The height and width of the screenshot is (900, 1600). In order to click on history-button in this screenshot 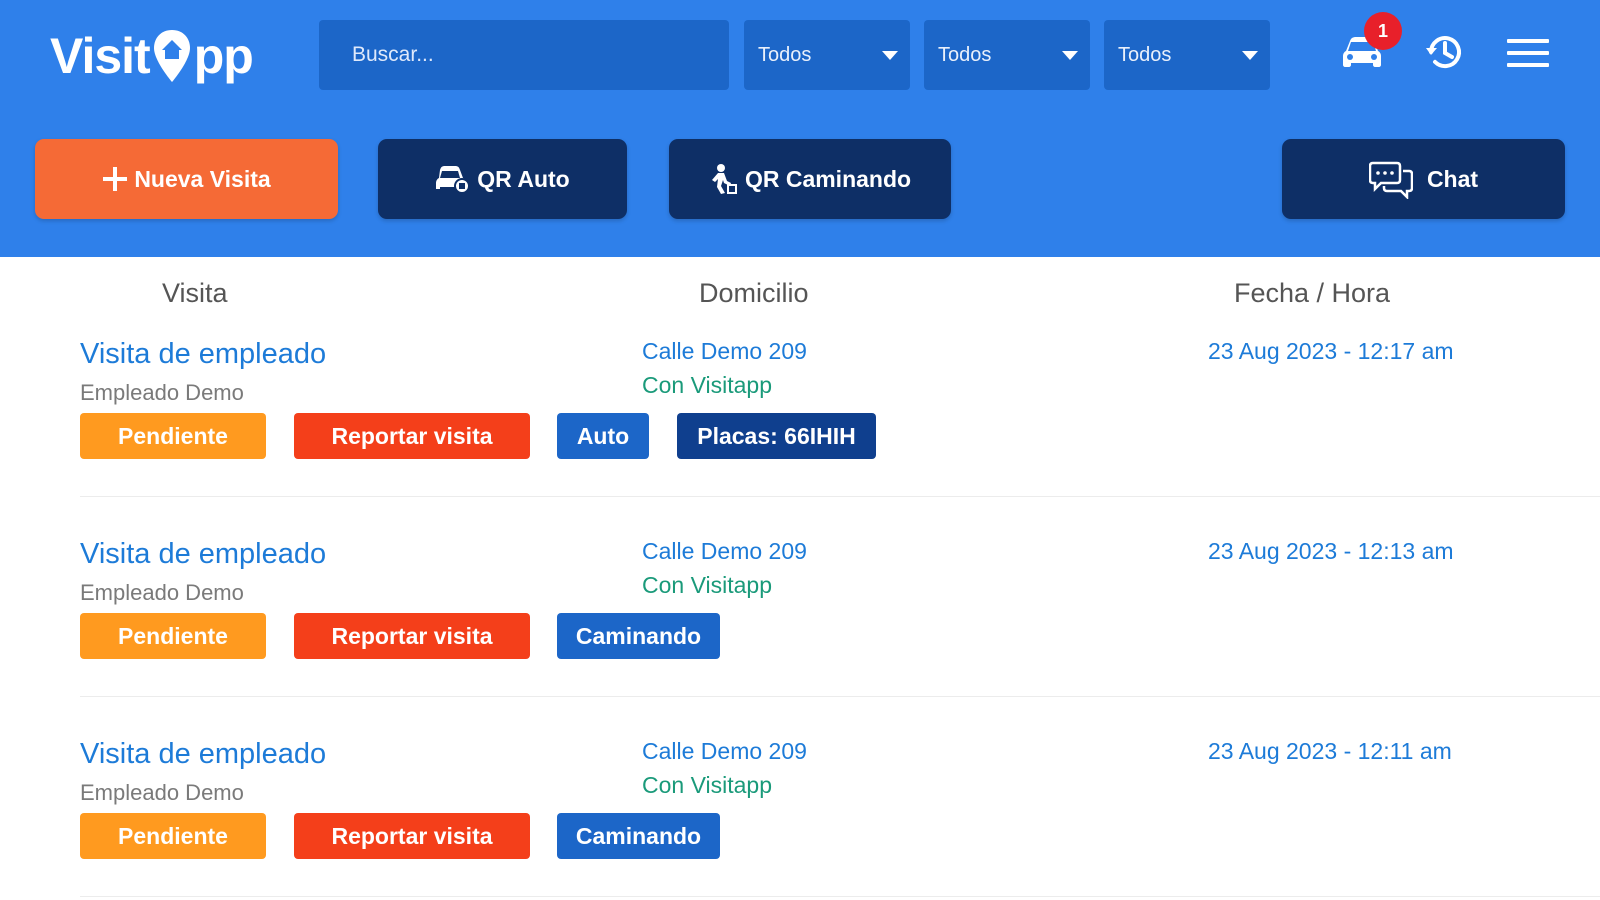, I will do `click(1444, 52)`.